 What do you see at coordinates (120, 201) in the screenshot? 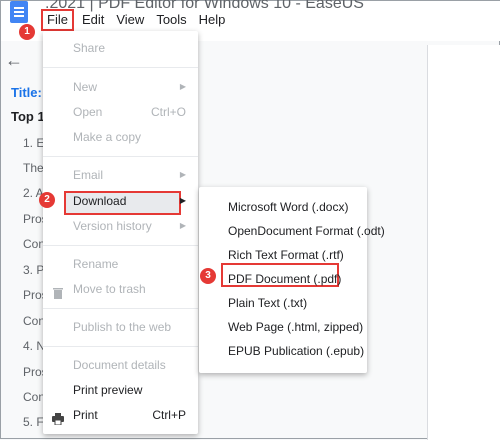
I see `menu-item-download: Download ▶` at bounding box center [120, 201].